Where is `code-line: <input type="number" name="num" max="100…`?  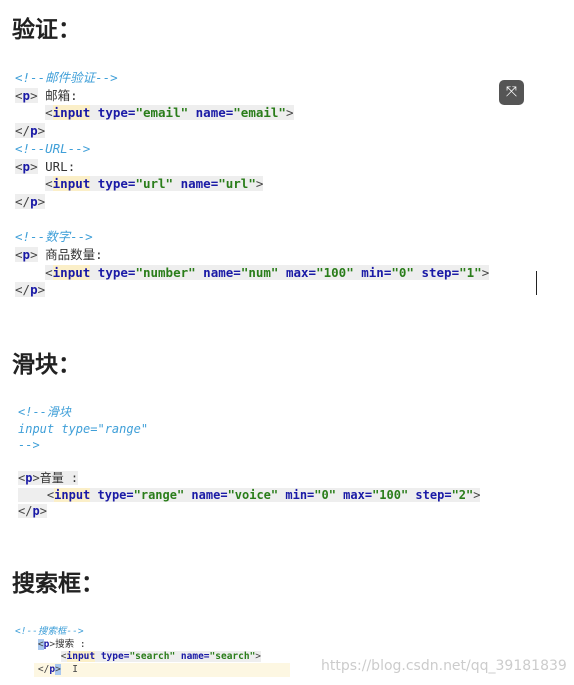
code-line: <input type="number" name="num" max="100… is located at coordinates (252, 273).